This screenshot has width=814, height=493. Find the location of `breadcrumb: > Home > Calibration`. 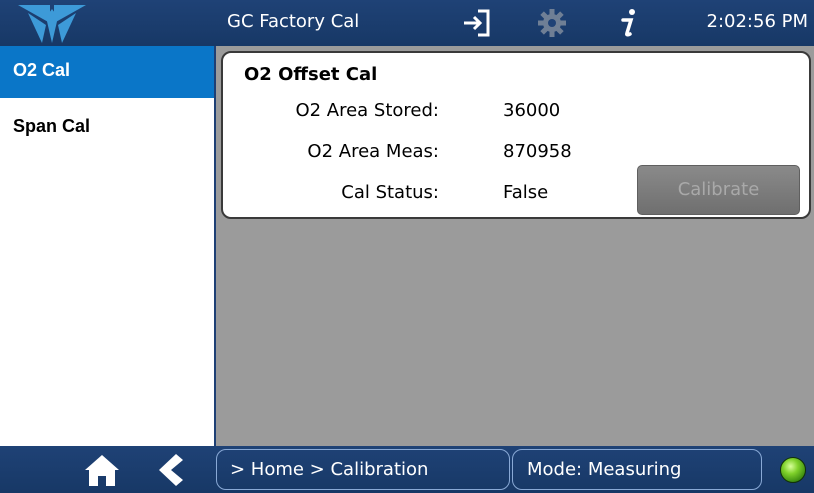

breadcrumb: > Home > Calibration is located at coordinates (363, 469).